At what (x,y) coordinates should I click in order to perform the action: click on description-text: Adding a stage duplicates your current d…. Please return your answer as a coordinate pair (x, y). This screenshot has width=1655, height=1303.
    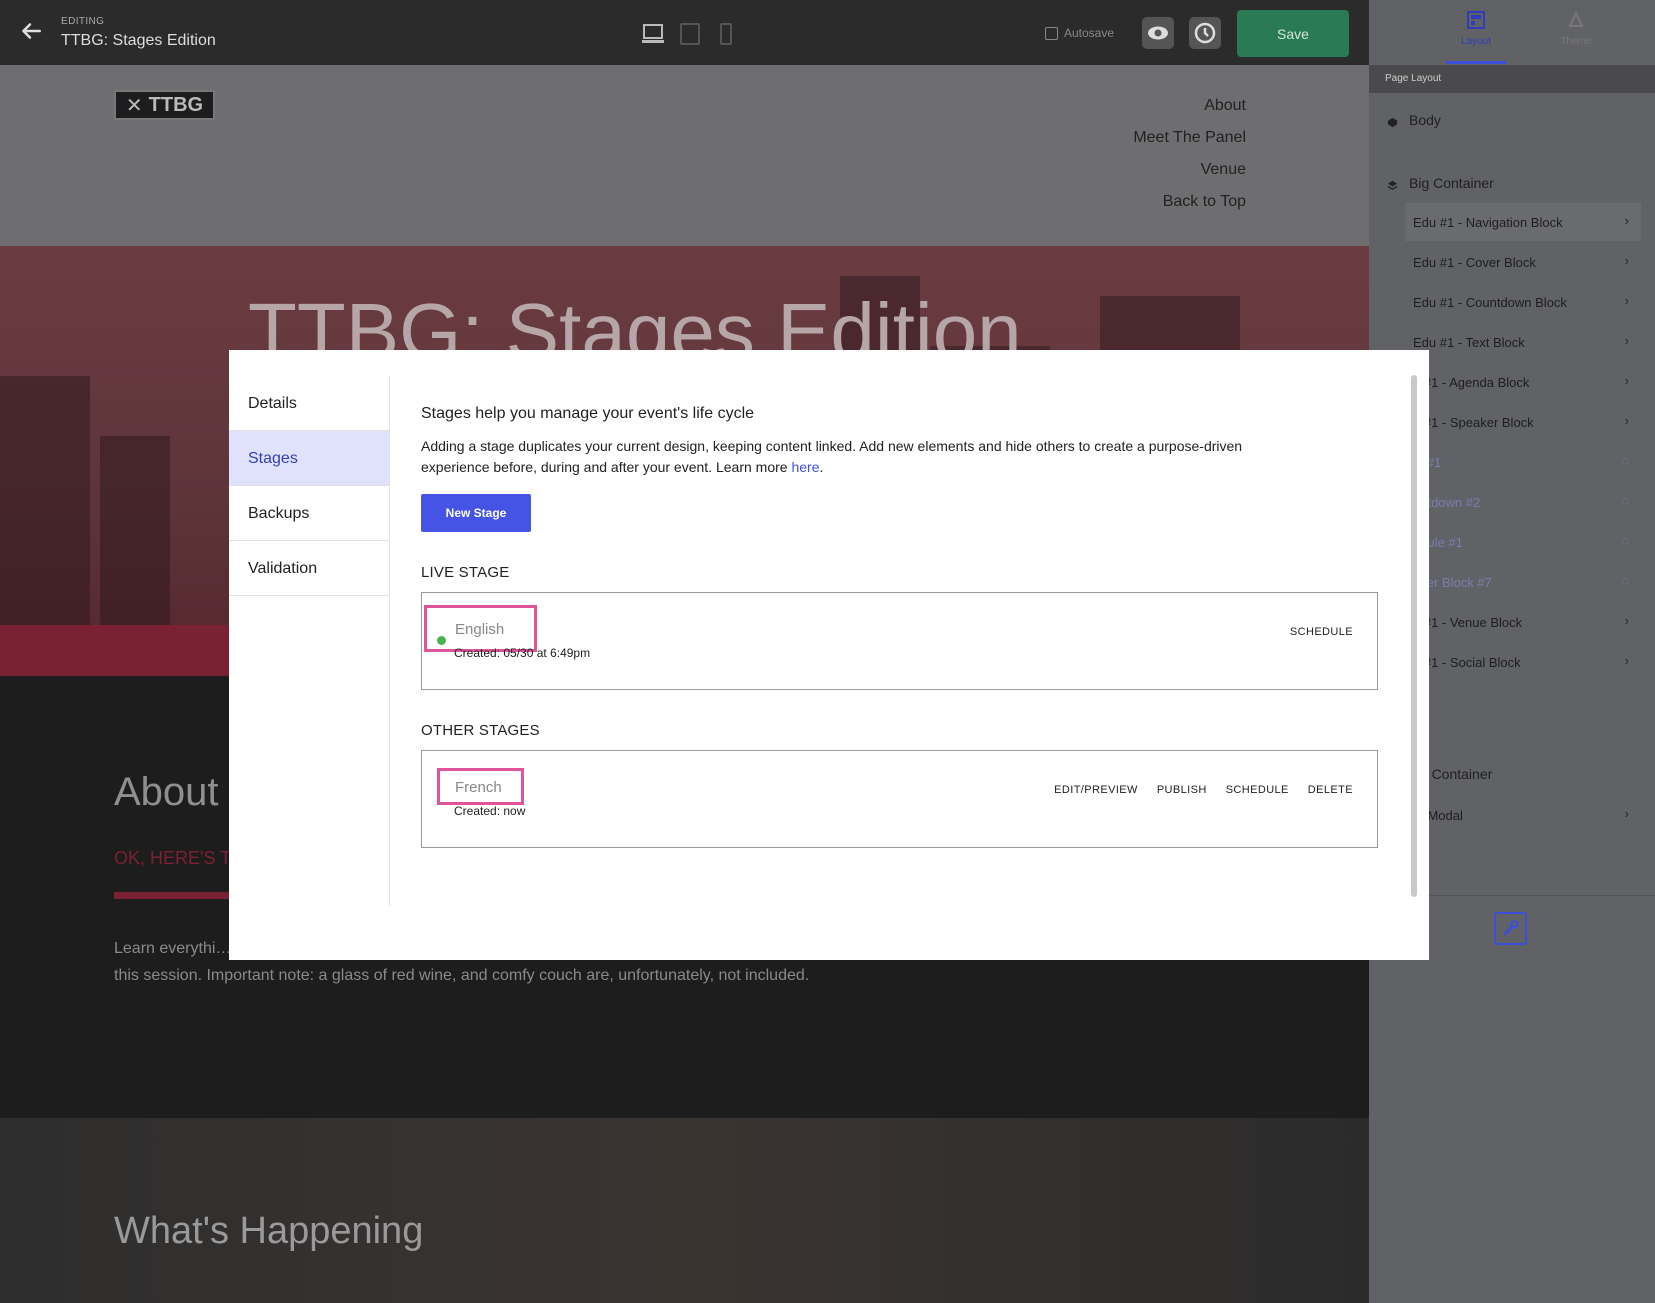
    Looking at the image, I should click on (832, 456).